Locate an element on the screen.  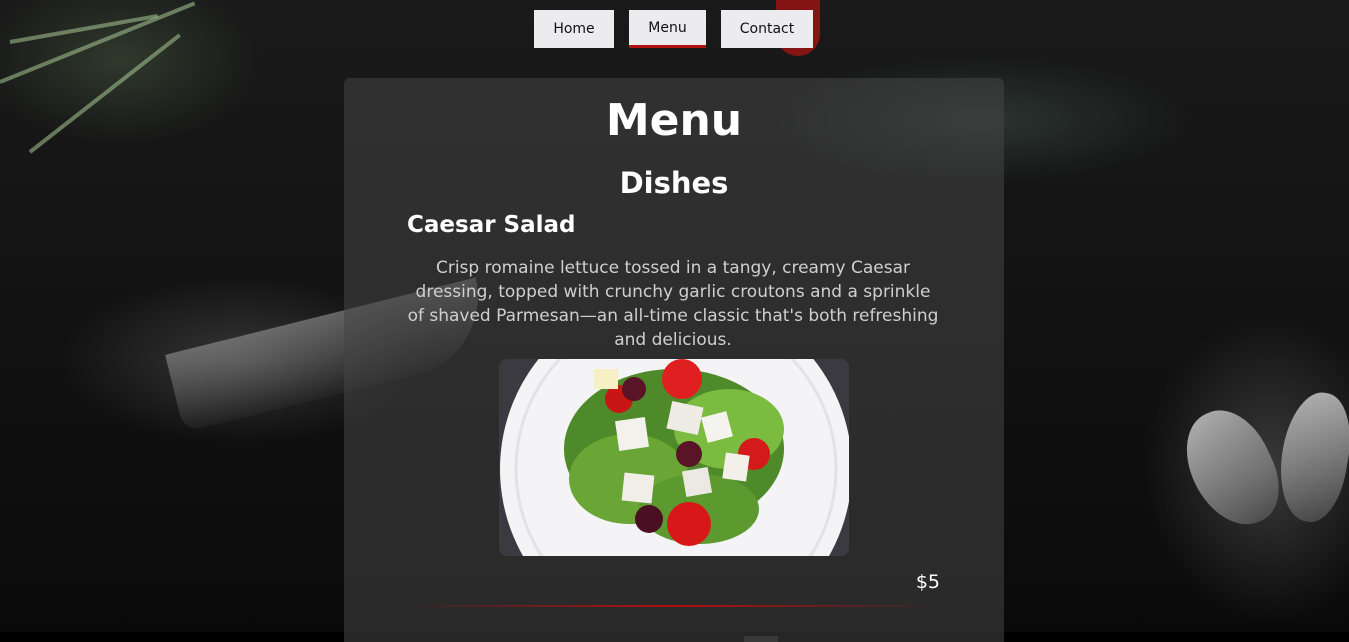
nav-contact-button: Contact is located at coordinates (767, 29).